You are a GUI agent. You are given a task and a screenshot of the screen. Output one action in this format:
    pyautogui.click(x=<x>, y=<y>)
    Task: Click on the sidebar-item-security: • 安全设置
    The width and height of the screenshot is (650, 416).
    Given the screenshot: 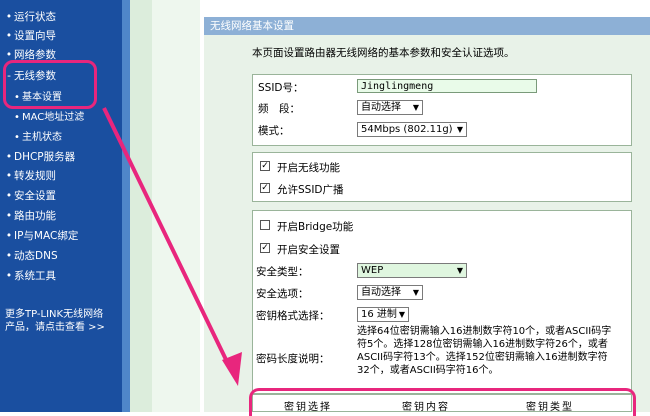 What is the action you would take?
    pyautogui.click(x=65, y=195)
    